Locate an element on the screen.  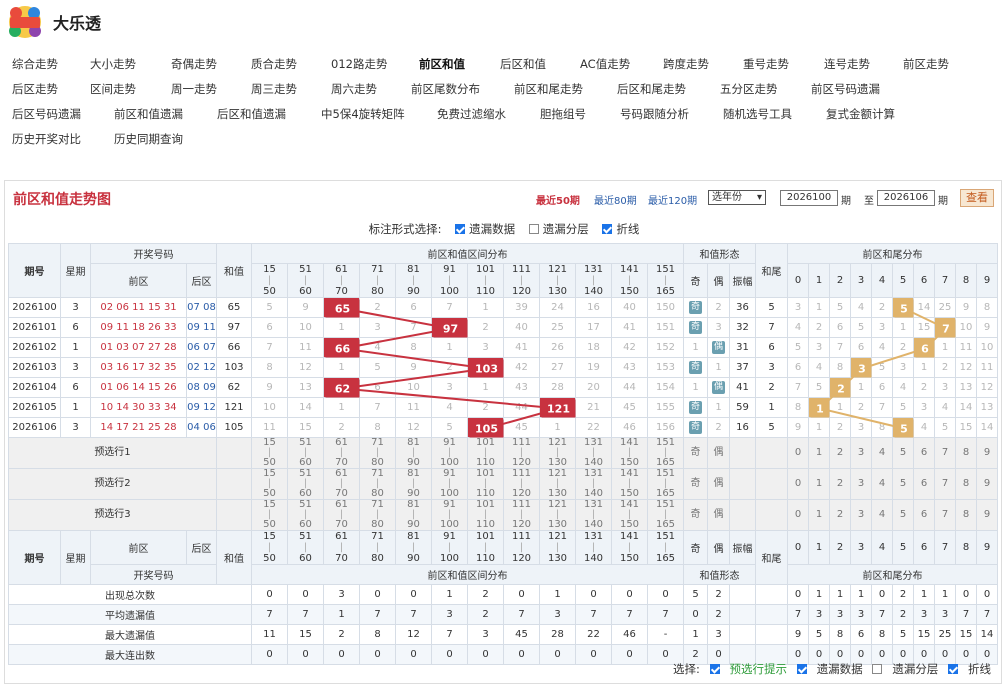
bottom-opt-missing: 遗漏数据 is located at coordinates (829, 669).